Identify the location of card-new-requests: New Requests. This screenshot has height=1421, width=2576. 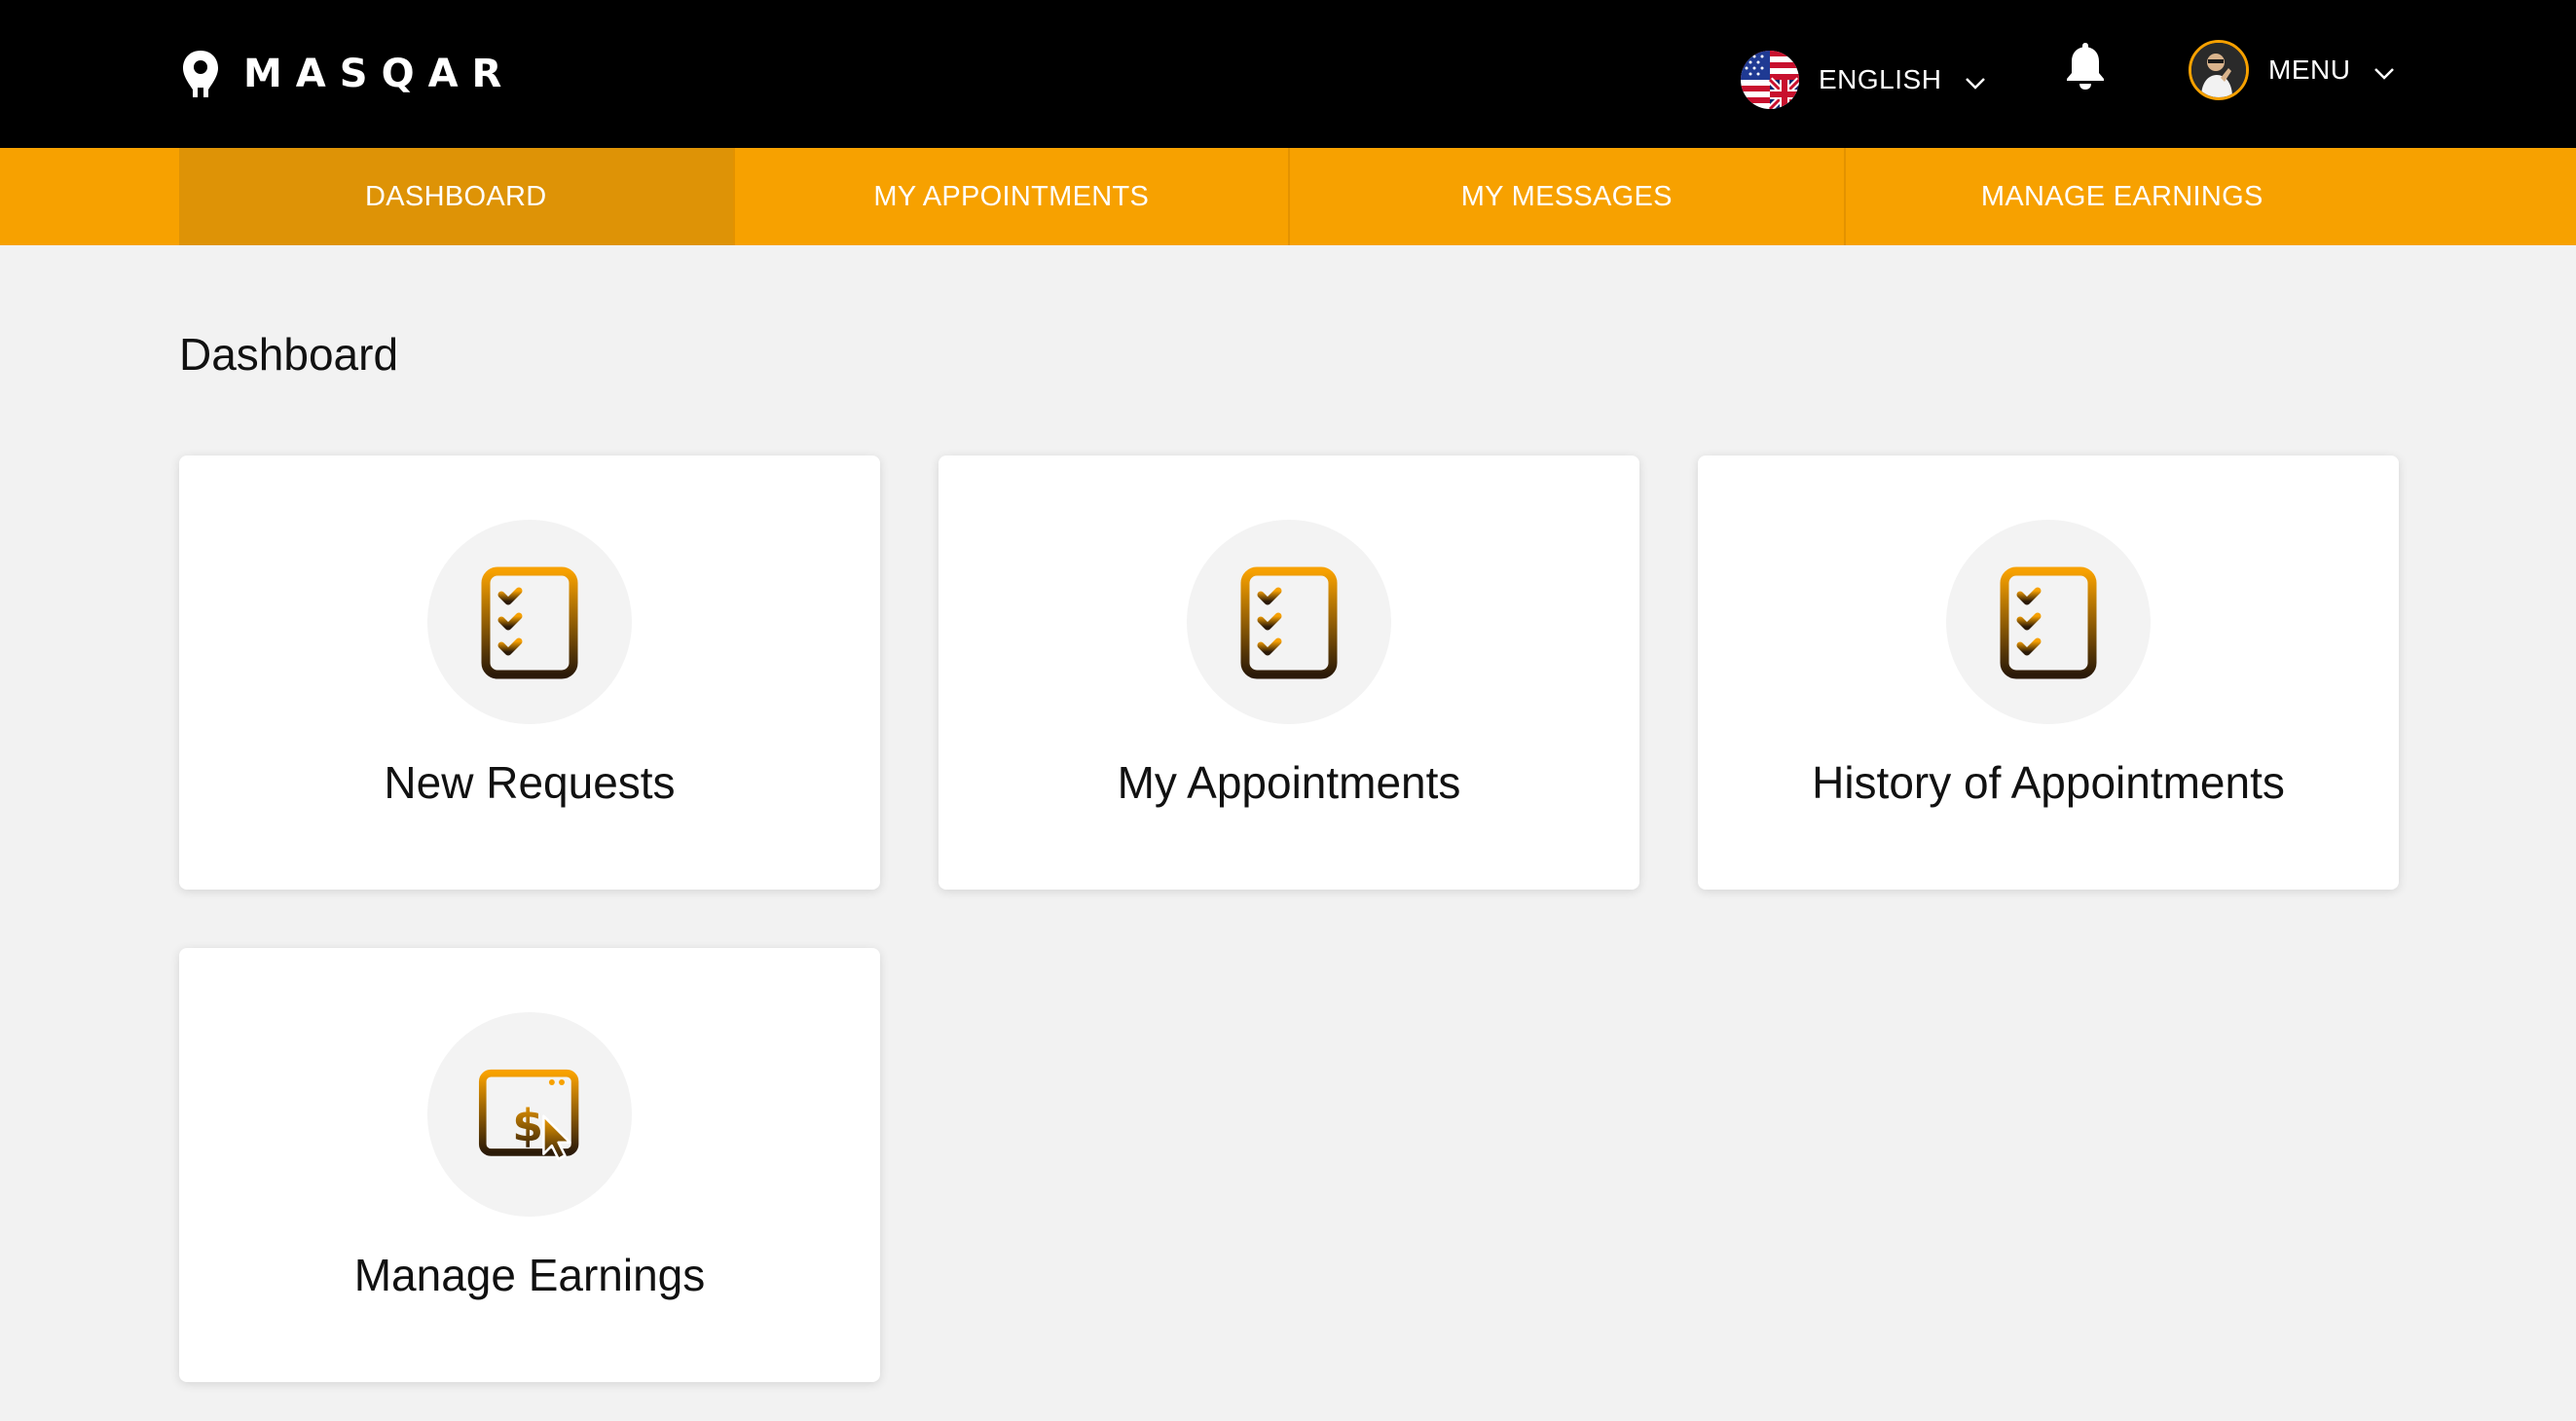
(529, 673).